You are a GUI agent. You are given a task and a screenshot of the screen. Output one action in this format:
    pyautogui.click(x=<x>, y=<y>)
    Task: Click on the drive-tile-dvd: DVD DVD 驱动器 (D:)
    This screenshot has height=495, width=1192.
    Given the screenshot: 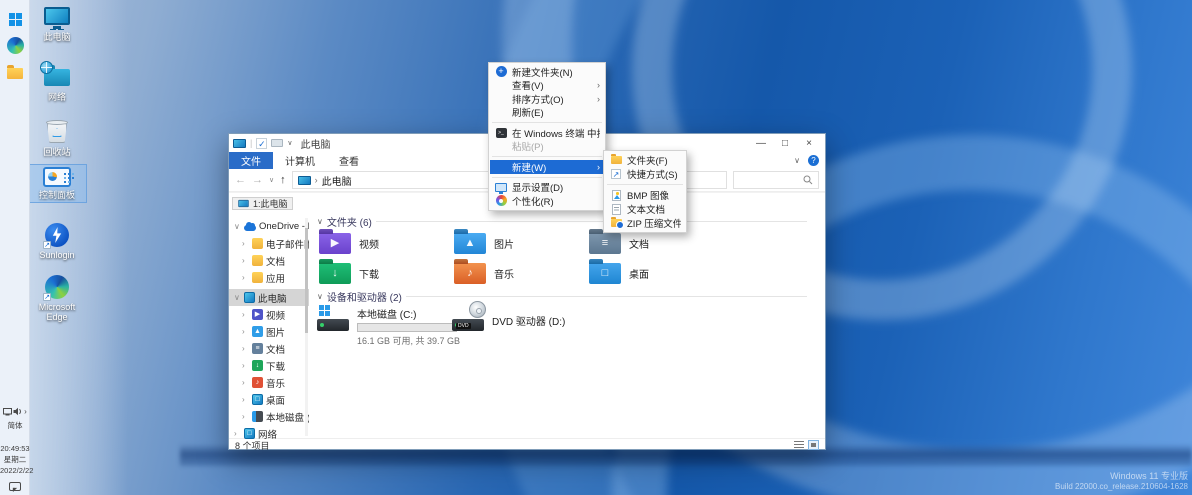 What is the action you would take?
    pyautogui.click(x=508, y=317)
    